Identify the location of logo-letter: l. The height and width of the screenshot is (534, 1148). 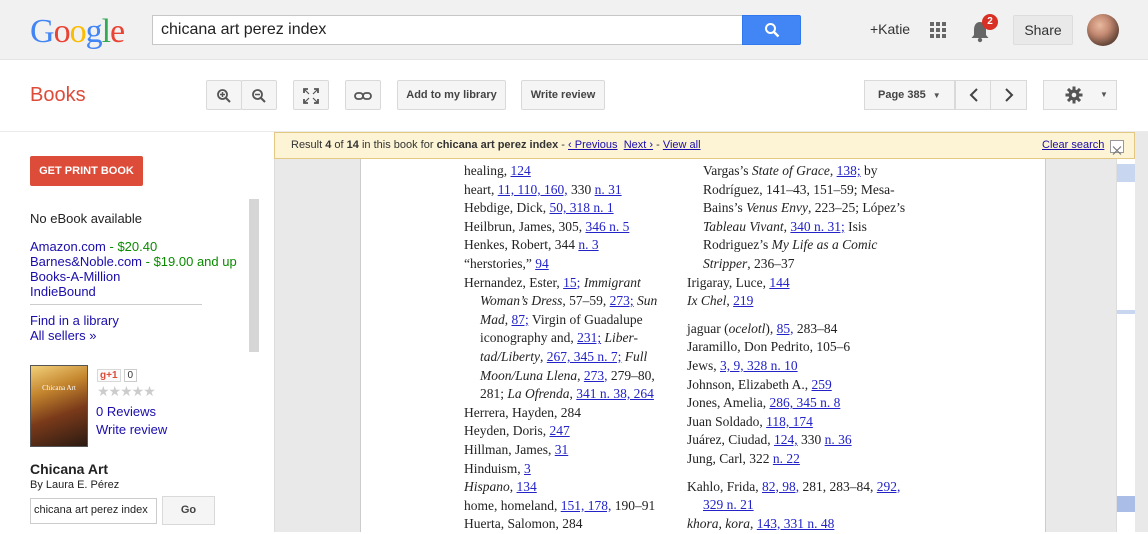
(106, 31).